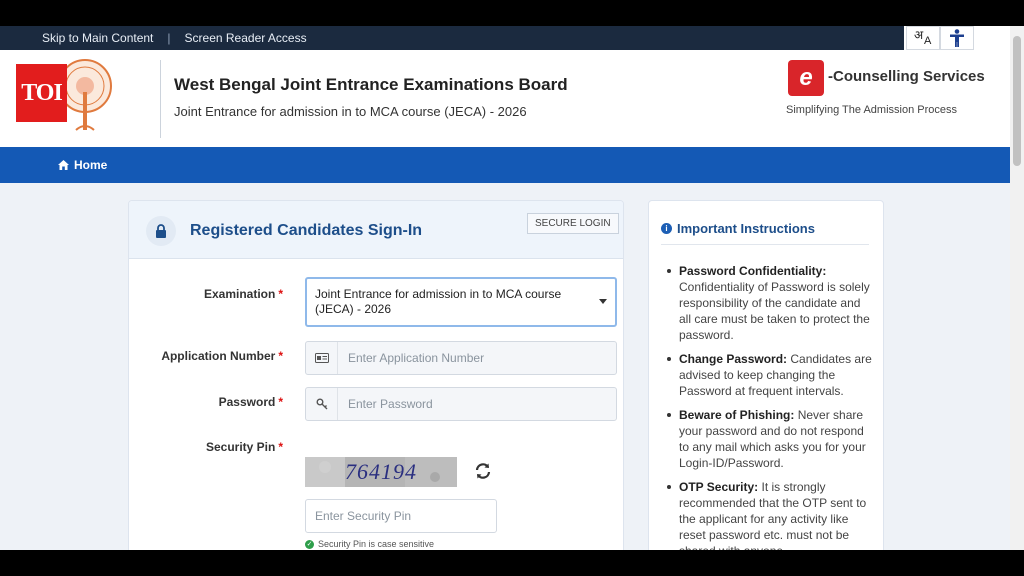  What do you see at coordinates (505, 165) in the screenshot?
I see `main-nav: Home` at bounding box center [505, 165].